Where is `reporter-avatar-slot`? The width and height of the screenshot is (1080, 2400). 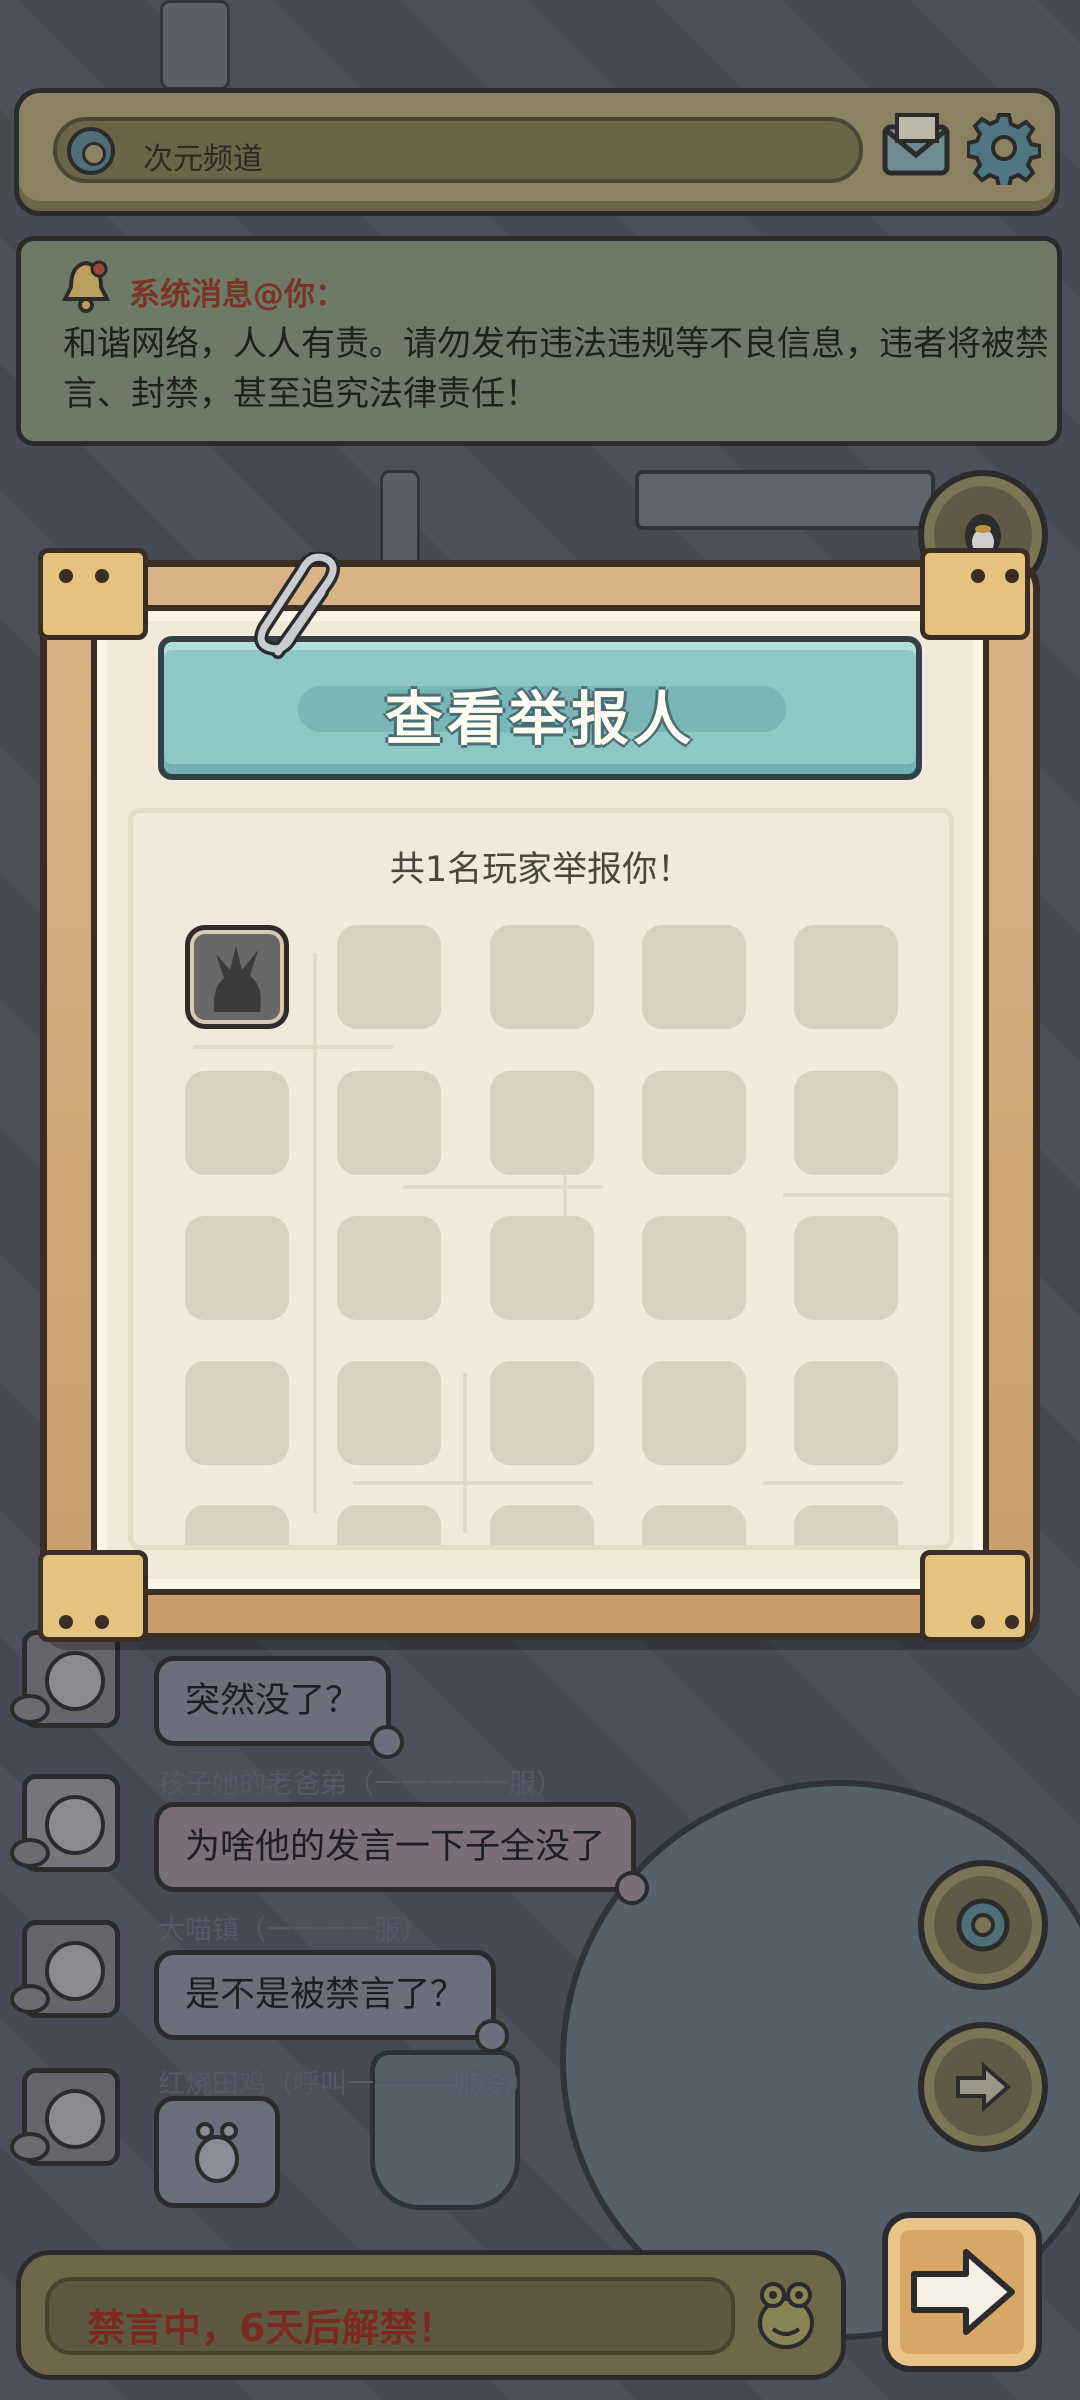
reporter-avatar-slot is located at coordinates (237, 977).